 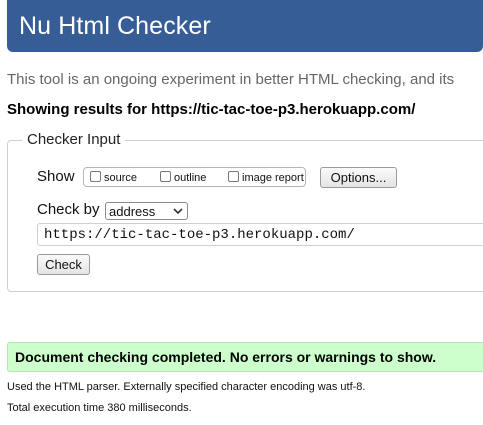 What do you see at coordinates (165, 176) in the screenshot?
I see `outline-checkbox` at bounding box center [165, 176].